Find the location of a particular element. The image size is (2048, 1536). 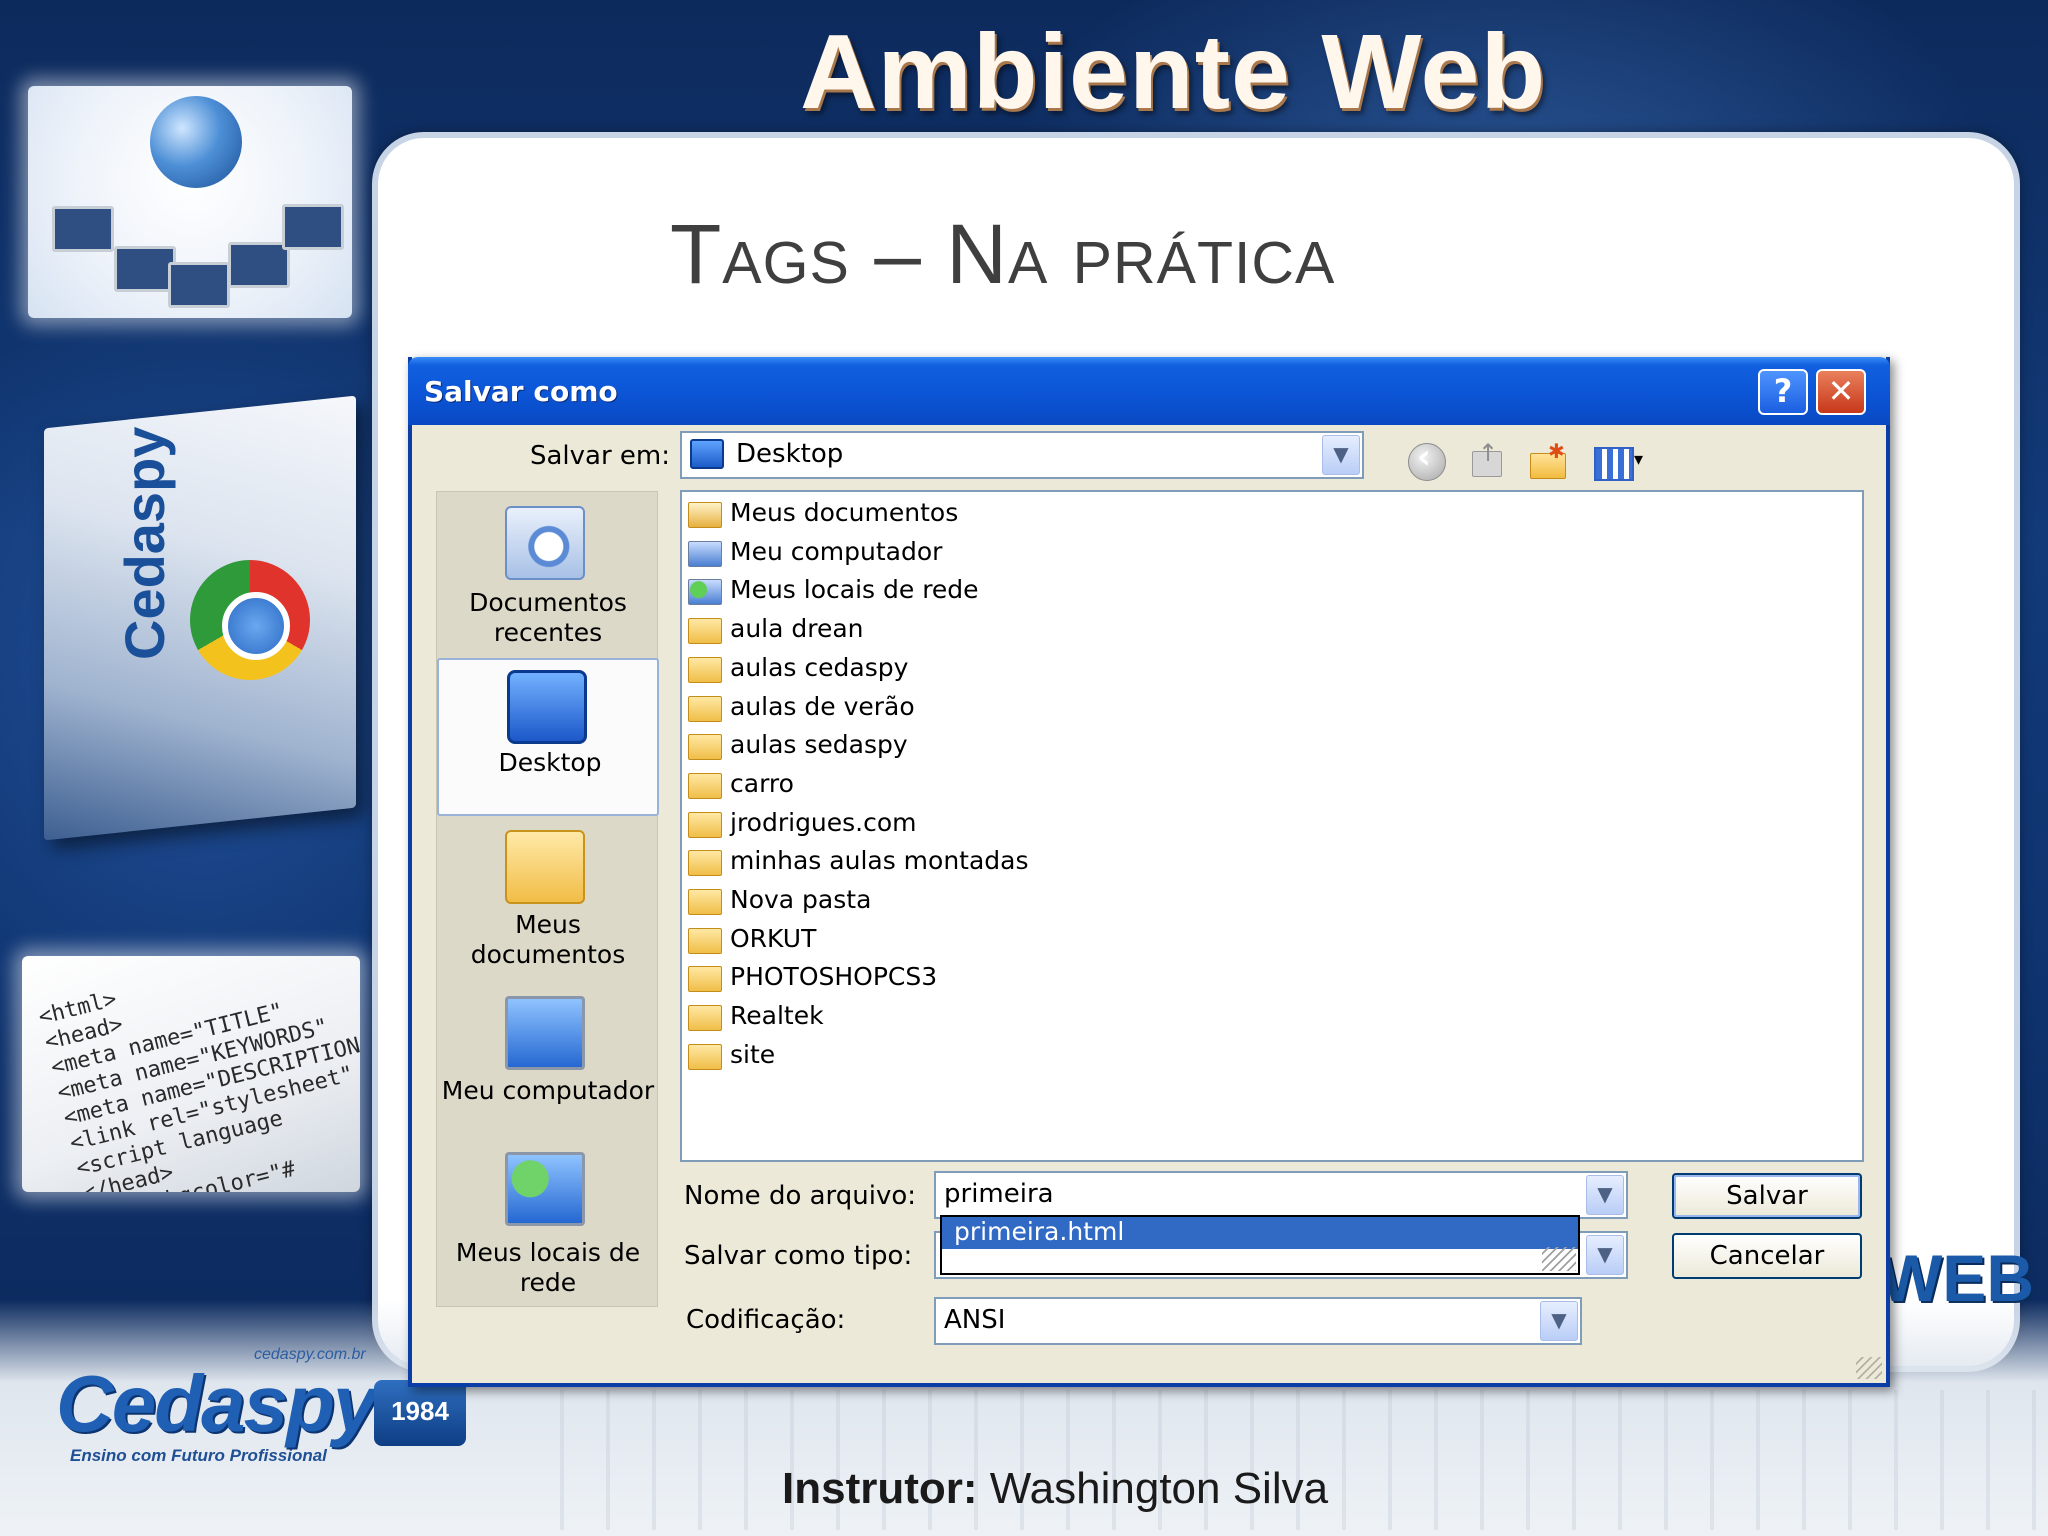

place-desktop: Desktop is located at coordinates (548, 737).